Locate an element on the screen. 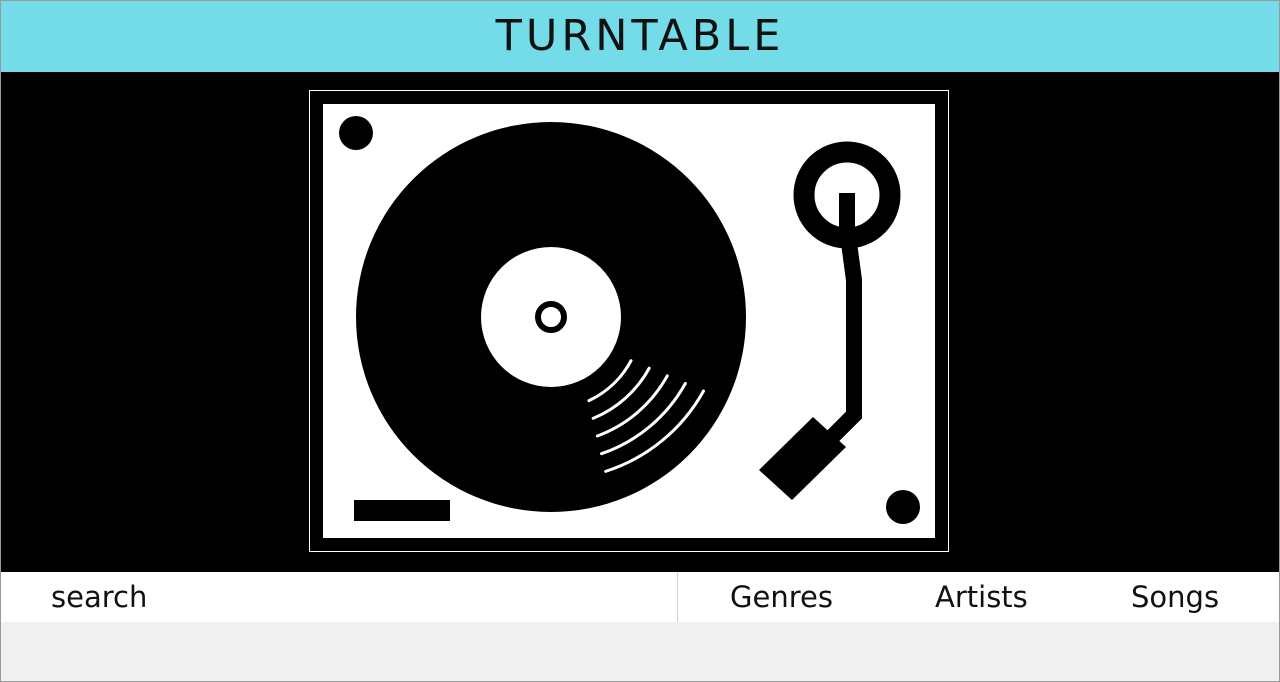  app-title: TURNTABLE is located at coordinates (640, 36).